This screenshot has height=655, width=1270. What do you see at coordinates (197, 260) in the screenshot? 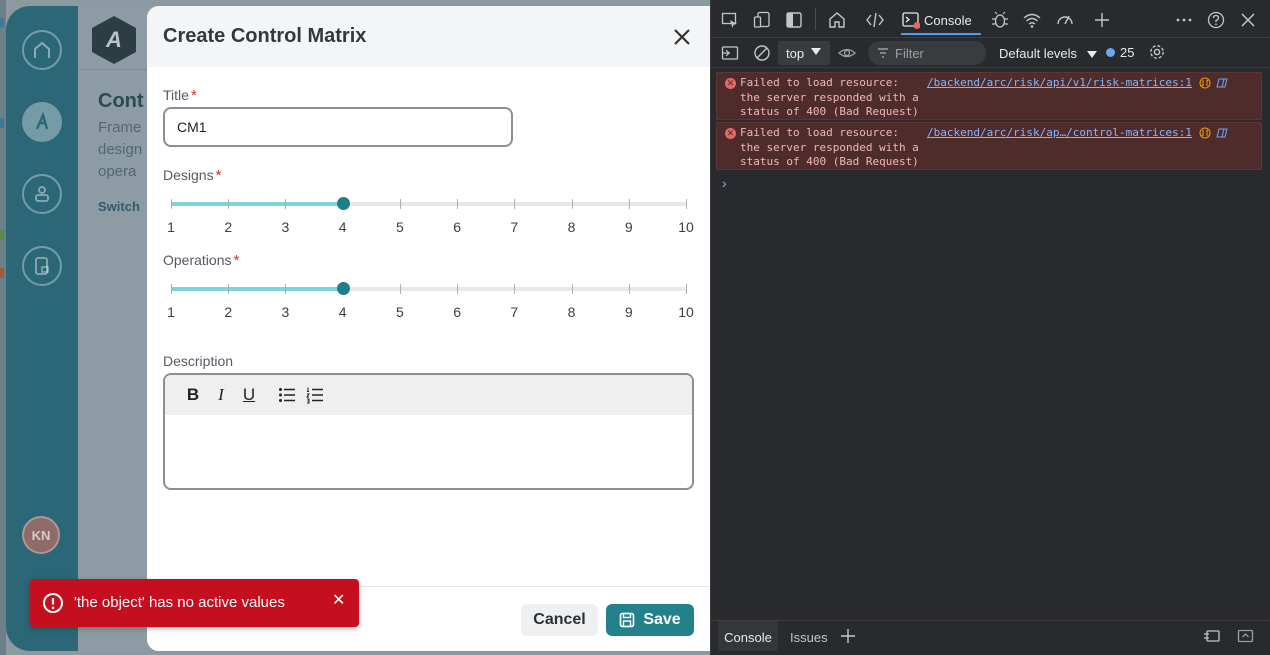
I see `operations-label-text: Operations` at bounding box center [197, 260].